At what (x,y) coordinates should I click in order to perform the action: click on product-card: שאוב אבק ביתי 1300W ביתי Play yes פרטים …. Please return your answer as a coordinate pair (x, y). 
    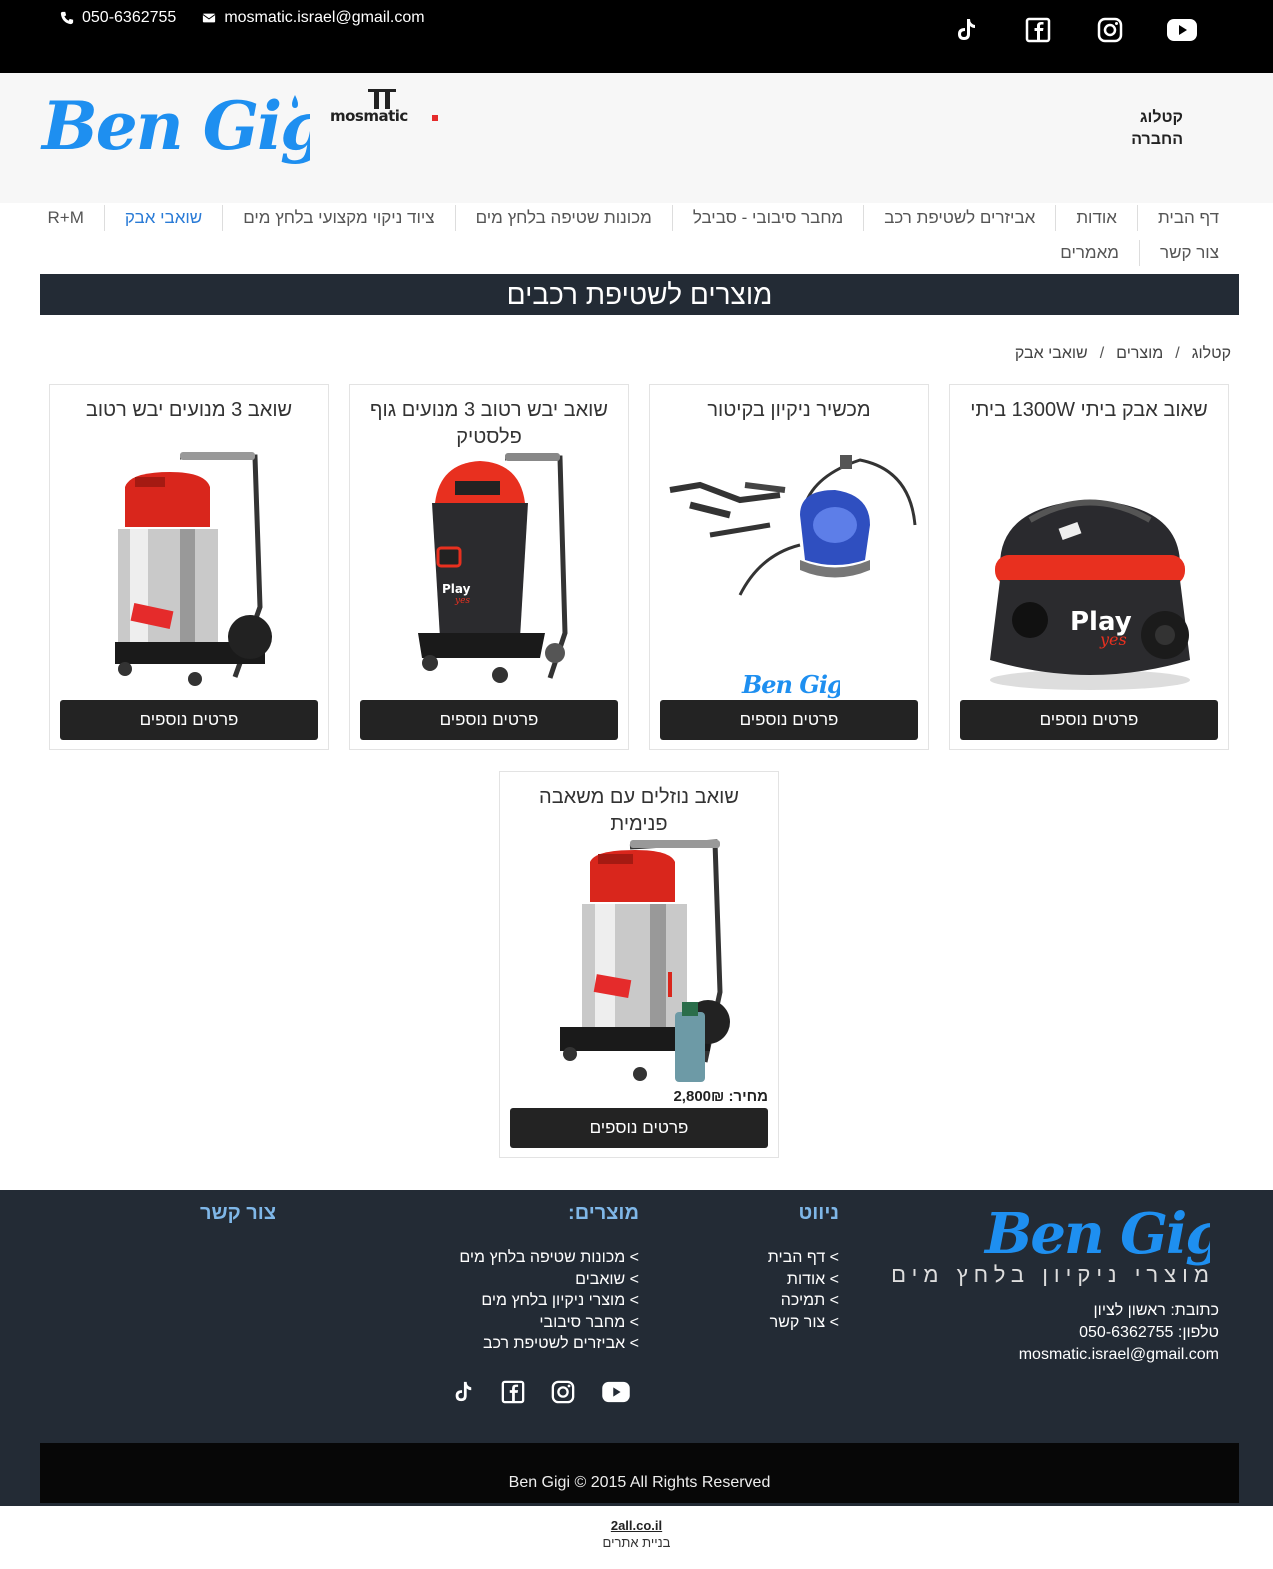
    Looking at the image, I should click on (1089, 567).